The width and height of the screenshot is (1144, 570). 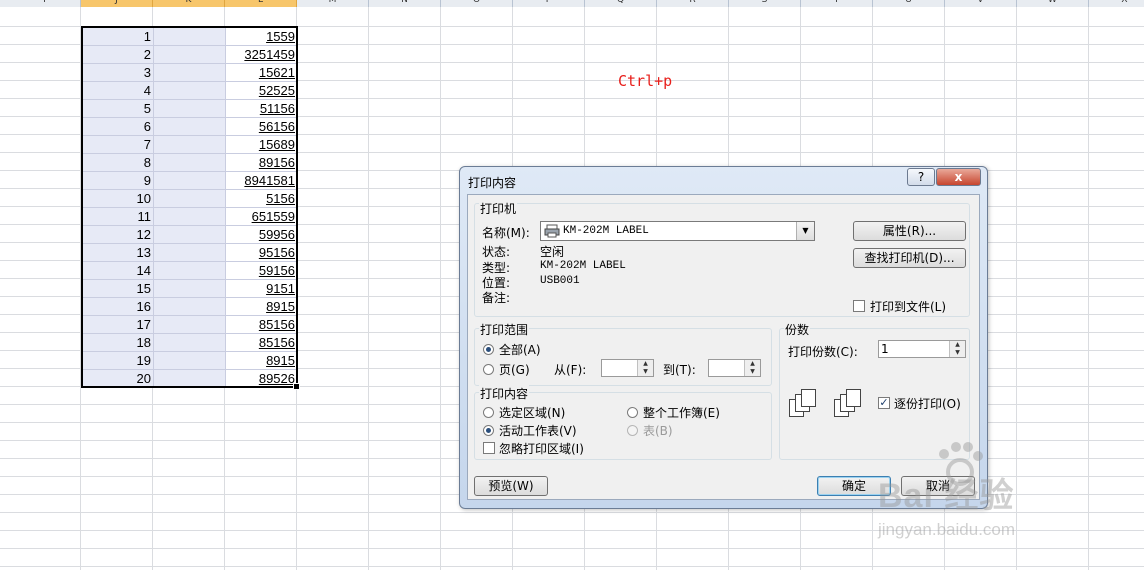 I want to click on range-pages-radio, so click(x=488, y=369).